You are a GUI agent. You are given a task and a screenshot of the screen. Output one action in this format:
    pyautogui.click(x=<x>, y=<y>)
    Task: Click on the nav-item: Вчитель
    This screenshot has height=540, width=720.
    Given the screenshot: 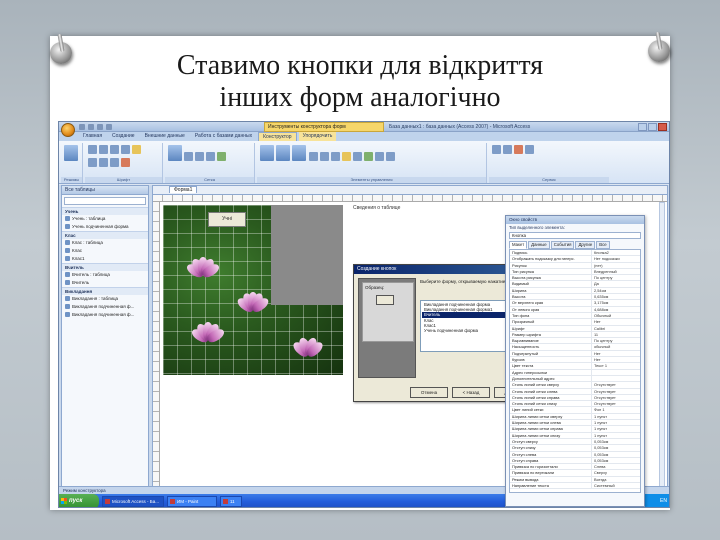 What is the action you would take?
    pyautogui.click(x=105, y=283)
    